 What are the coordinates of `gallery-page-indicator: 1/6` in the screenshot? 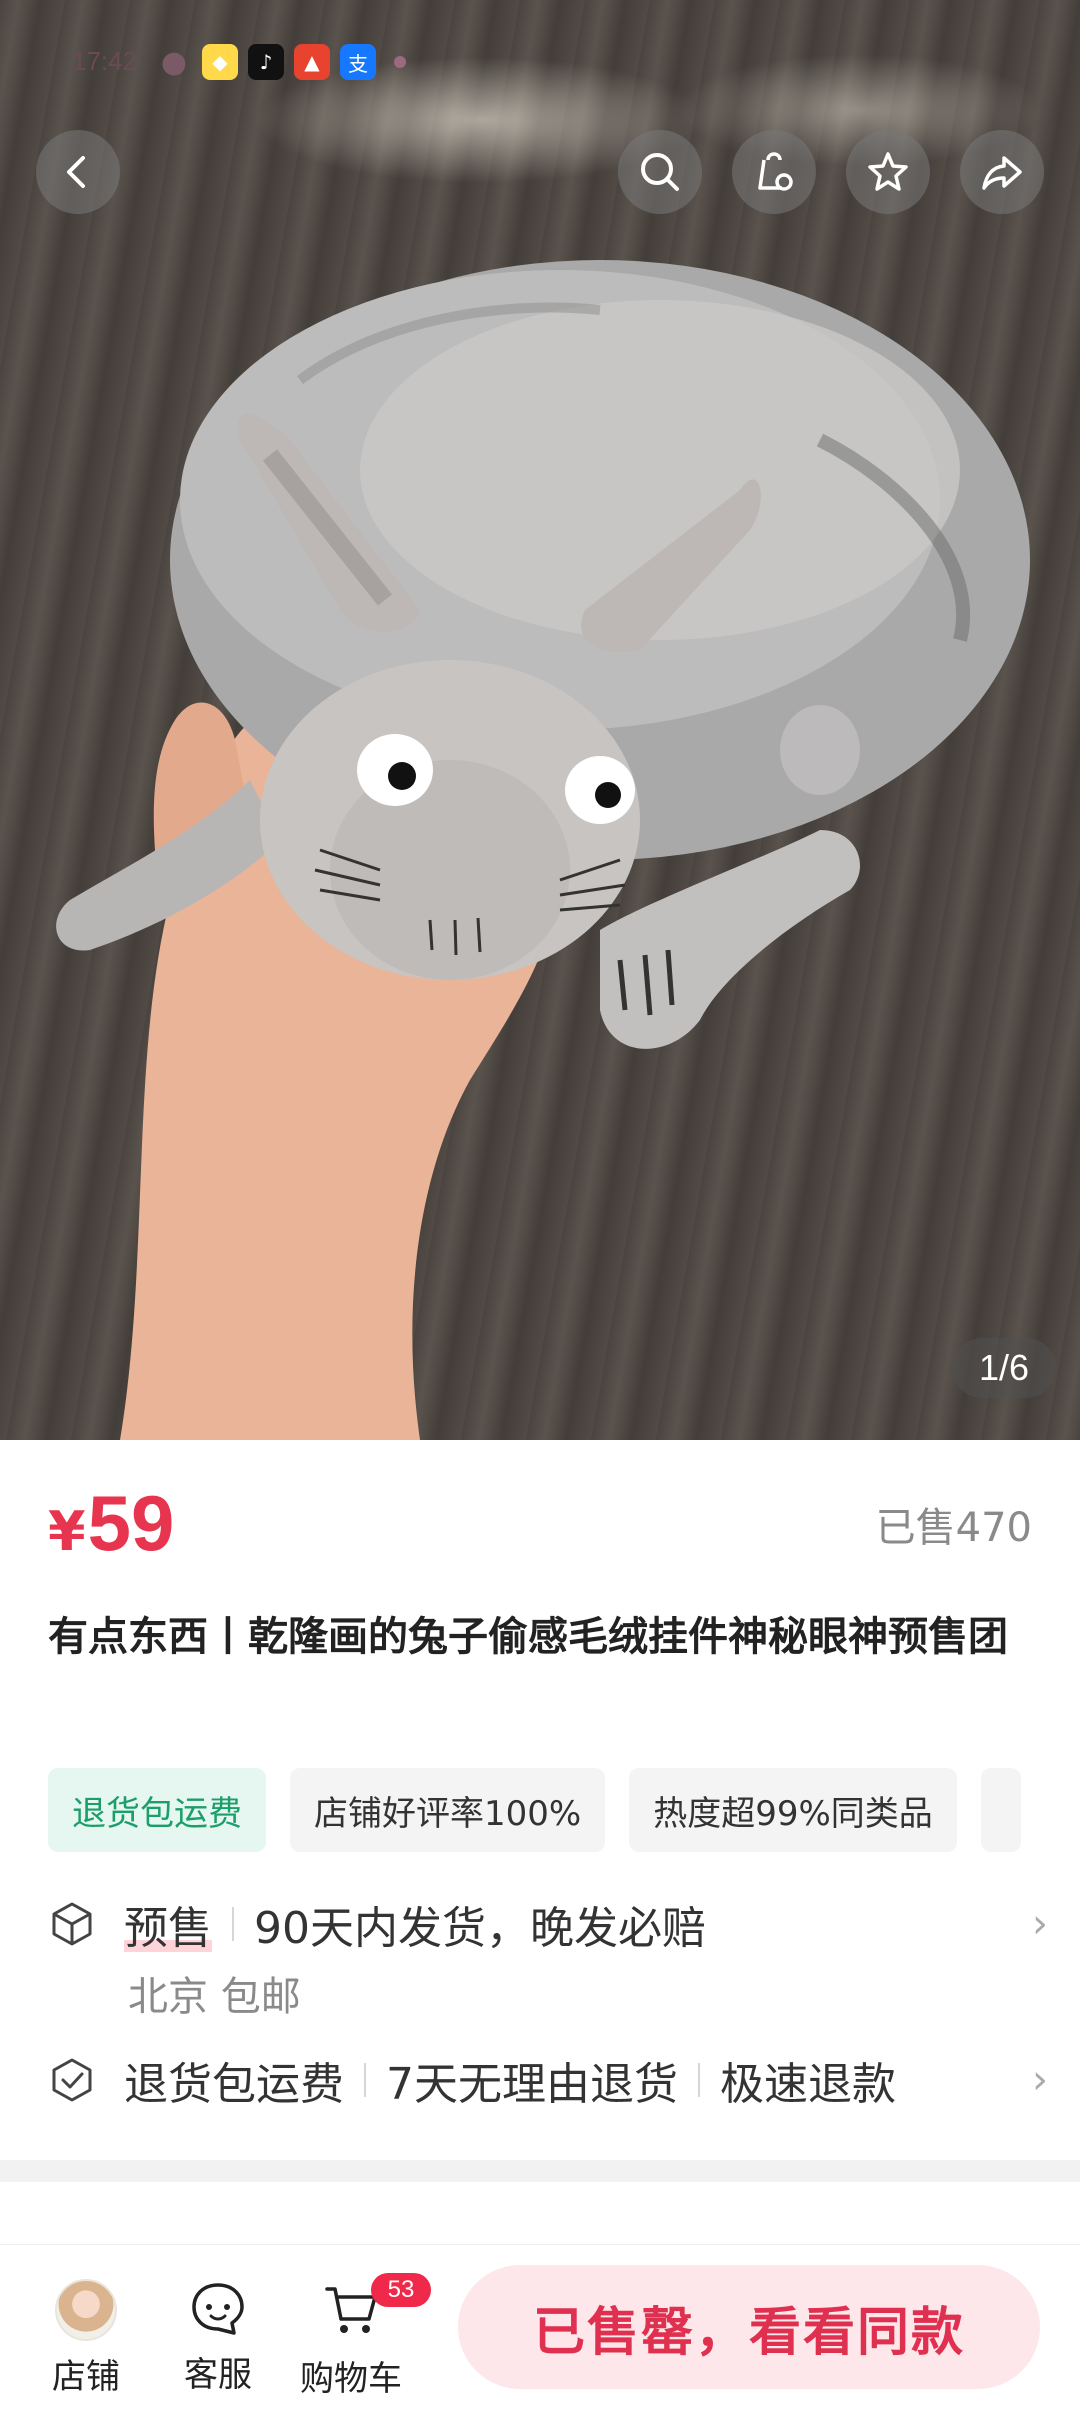 It's located at (1004, 1368).